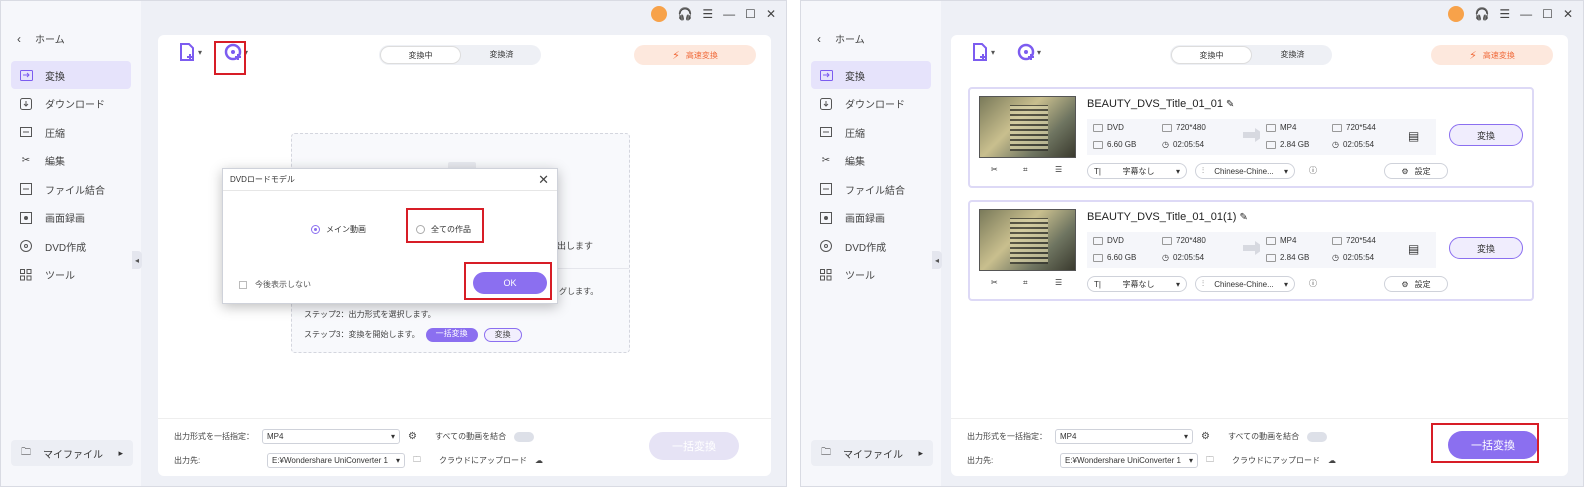 The image size is (1584, 487). What do you see at coordinates (26, 246) in the screenshot?
I see `dvd-icon` at bounding box center [26, 246].